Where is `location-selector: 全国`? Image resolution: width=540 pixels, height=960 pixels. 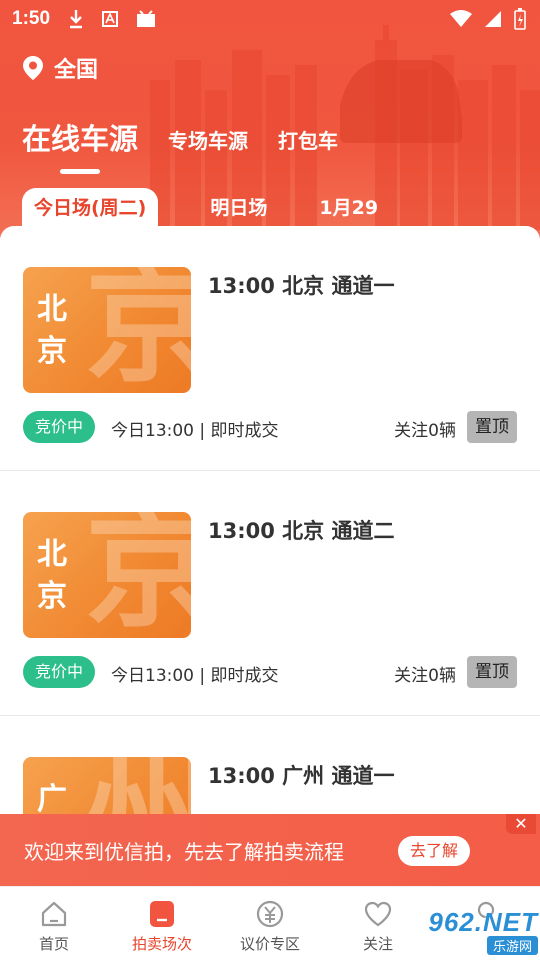 location-selector: 全国 is located at coordinates (60, 68).